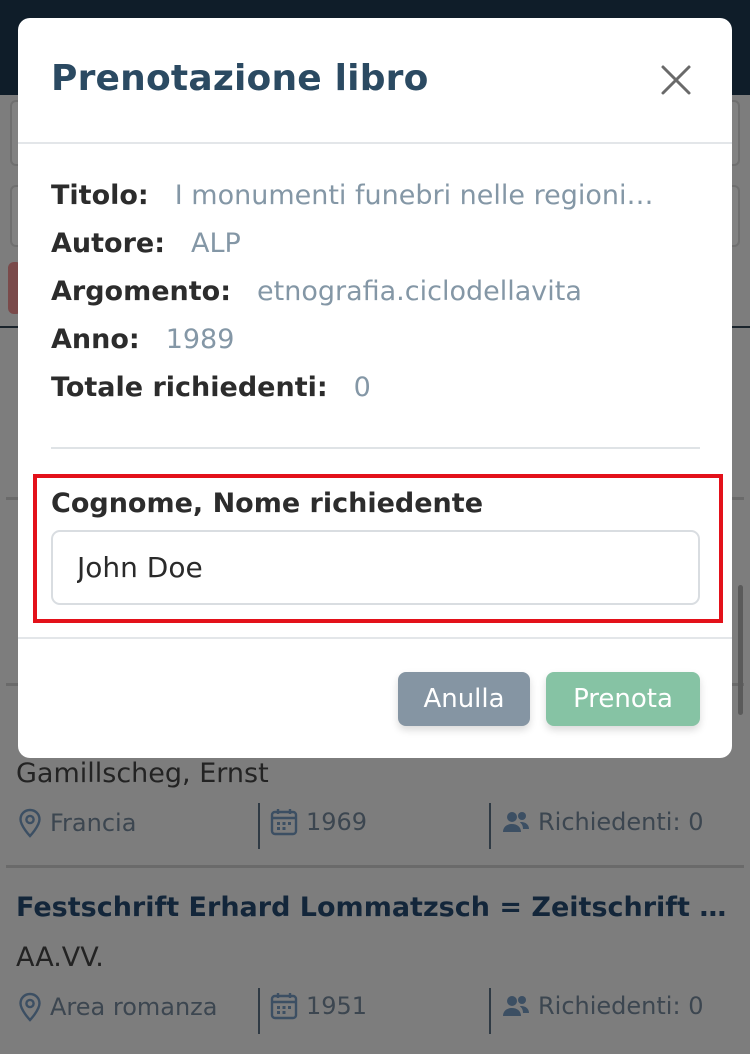 This screenshot has width=750, height=1054. I want to click on modal-title: Prenotazione libro, so click(240, 78).